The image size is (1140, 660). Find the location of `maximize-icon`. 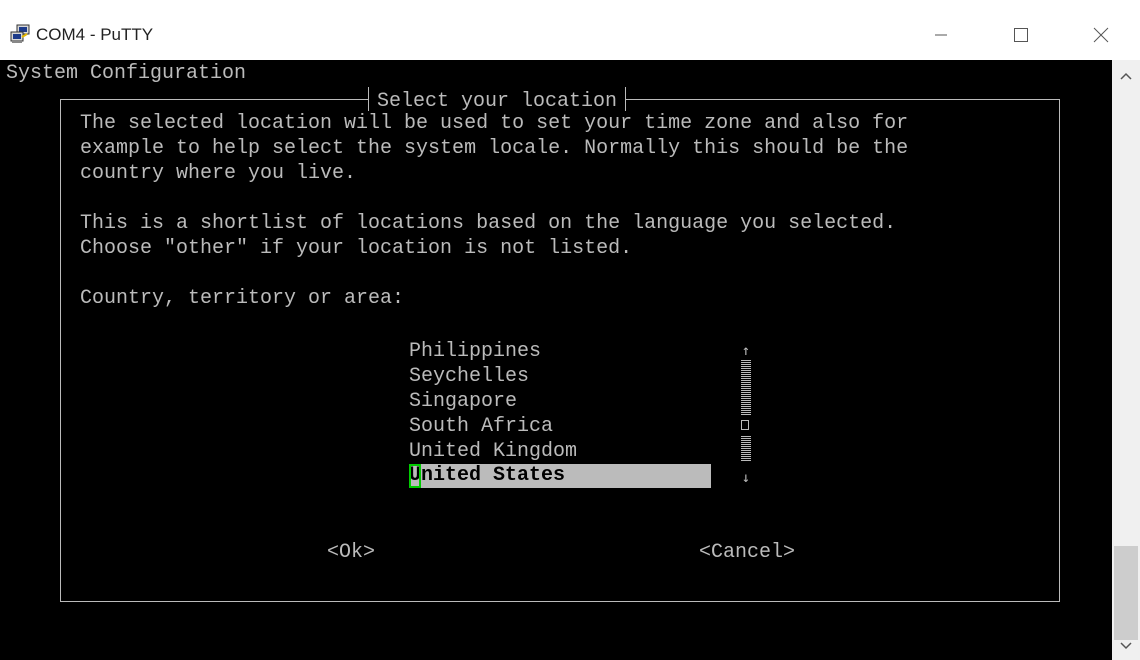

maximize-icon is located at coordinates (1021, 35).